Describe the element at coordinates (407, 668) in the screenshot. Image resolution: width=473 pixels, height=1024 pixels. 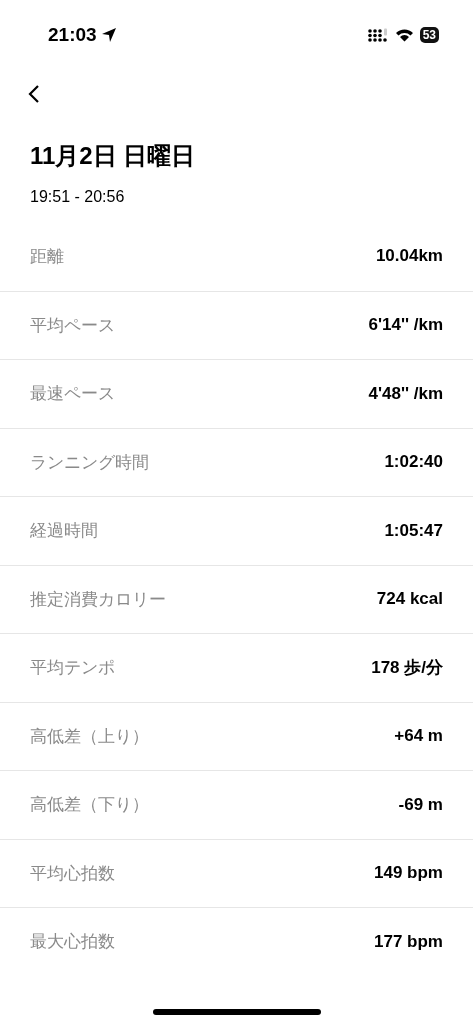
I see `stat-value: 178 歩/分` at that location.